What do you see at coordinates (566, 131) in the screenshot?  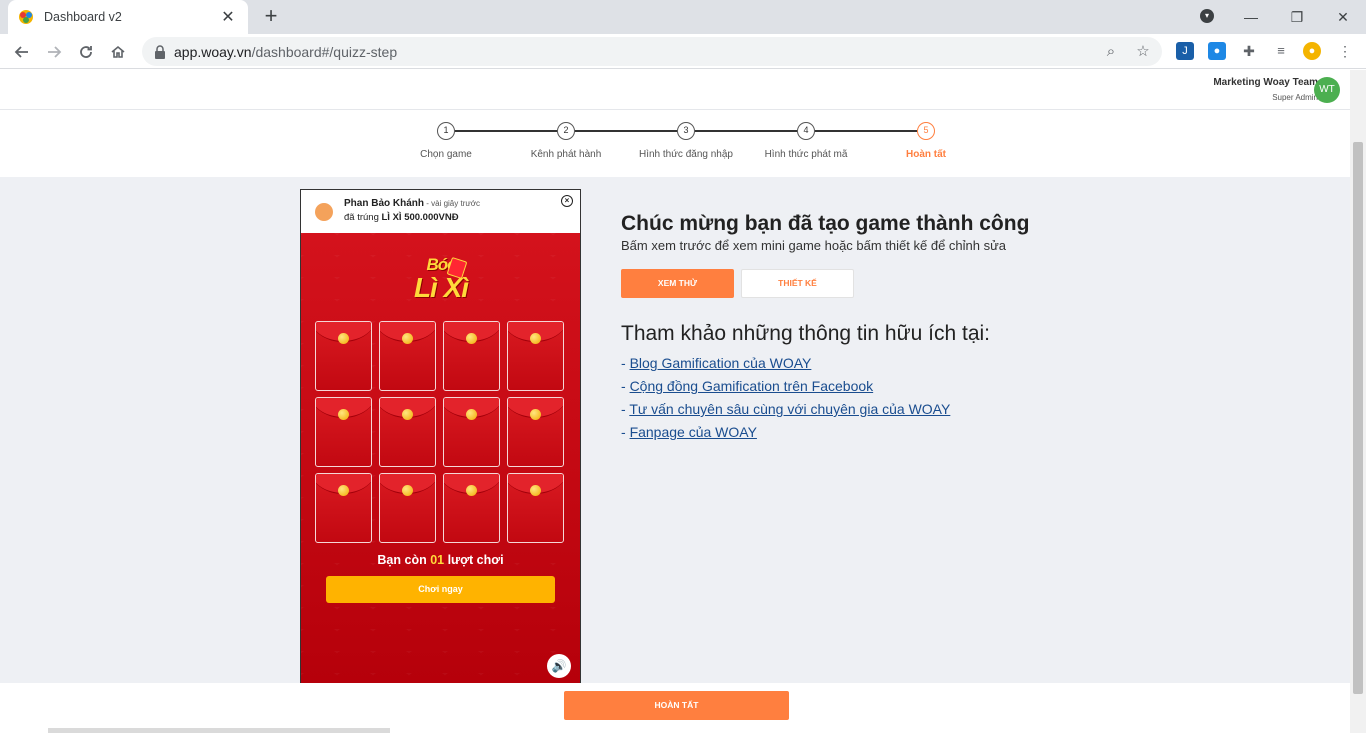 I see `step-number: 2` at bounding box center [566, 131].